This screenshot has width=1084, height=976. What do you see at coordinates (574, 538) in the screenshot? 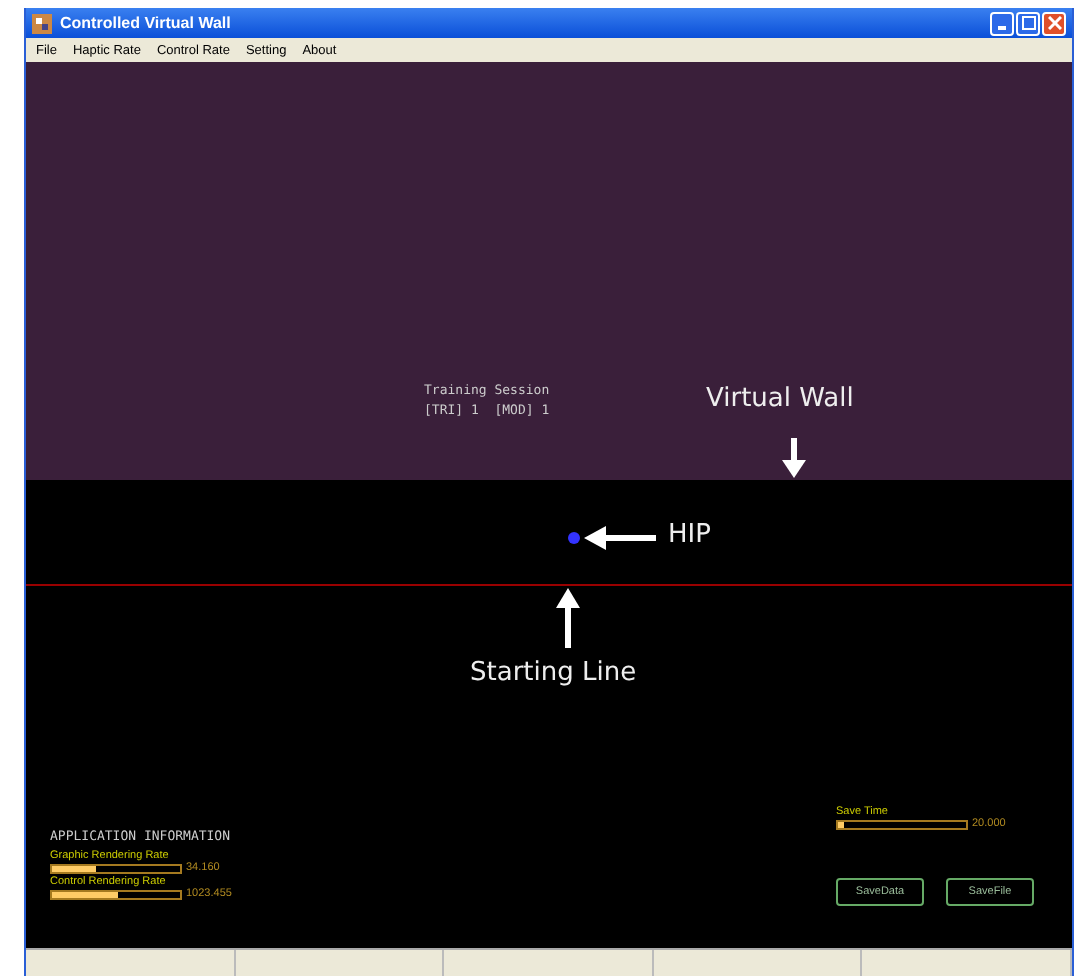
I see `hip-dot` at bounding box center [574, 538].